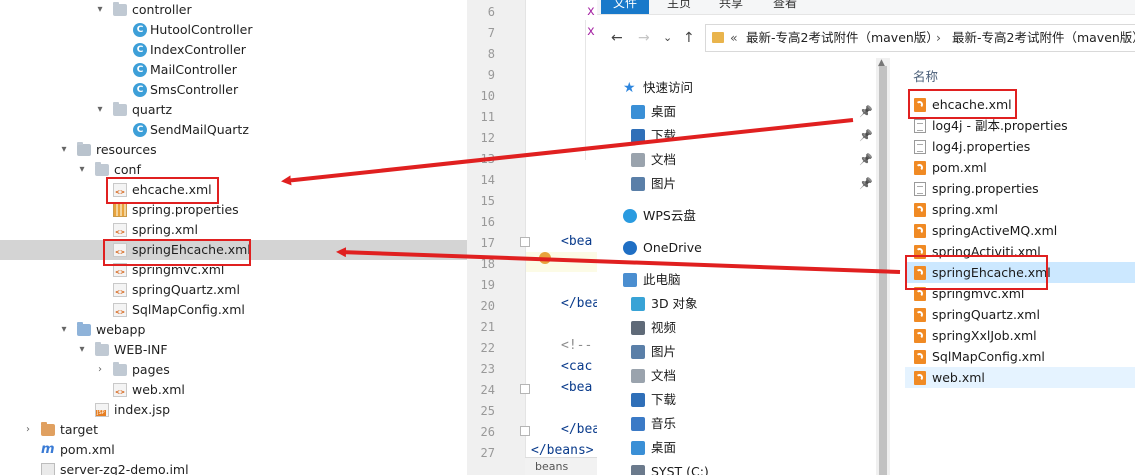  Describe the element at coordinates (233, 170) in the screenshot. I see `tree-row: ▾ conf` at that location.